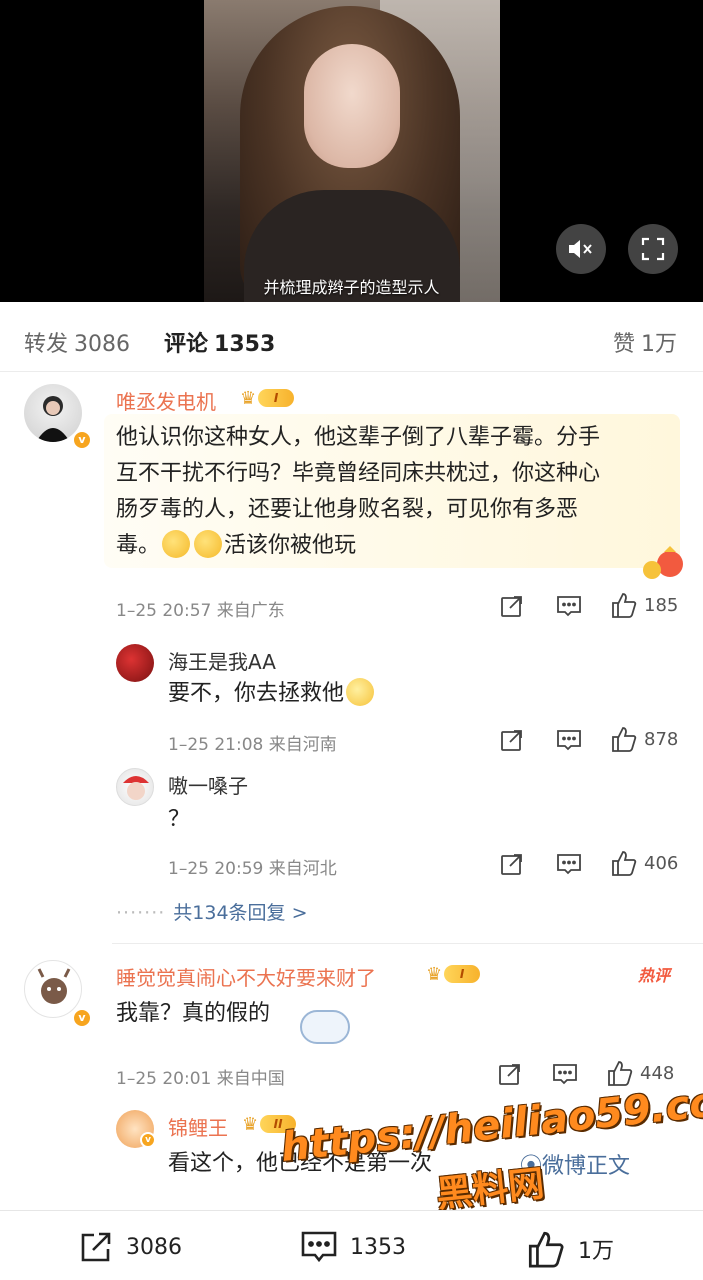 This screenshot has width=703, height=1280. I want to click on reply-time-location: 1–25 20:59 来自河北, so click(252, 869).